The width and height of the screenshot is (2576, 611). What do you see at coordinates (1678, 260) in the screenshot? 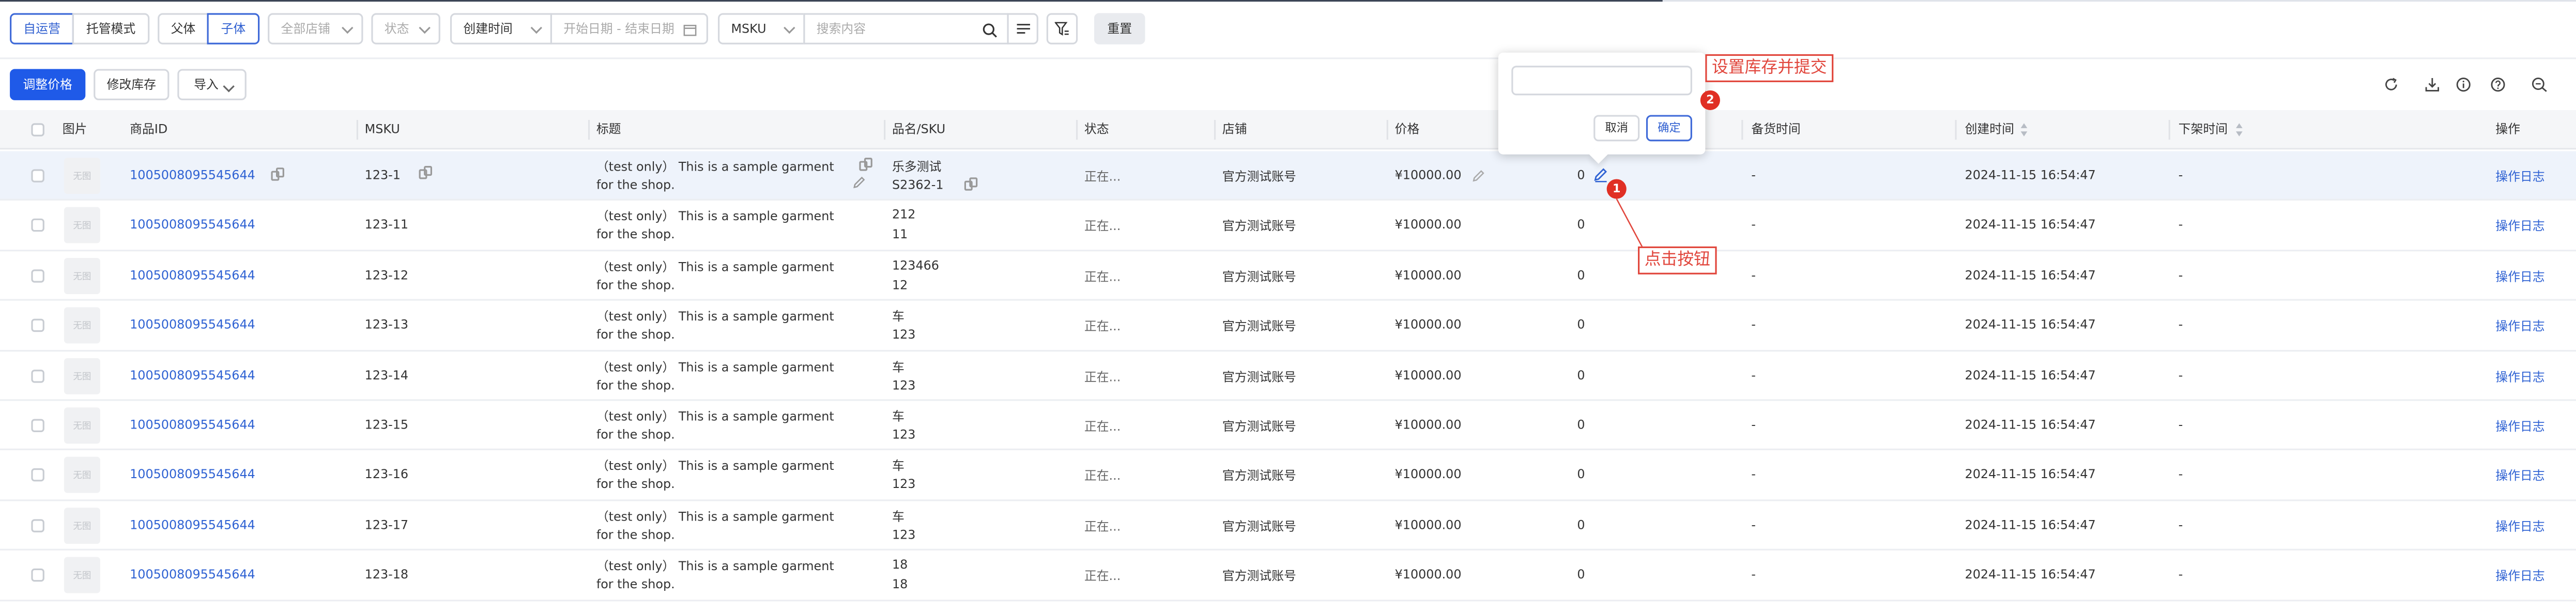
I see `annotation-step1-label: 点击按钮` at bounding box center [1678, 260].